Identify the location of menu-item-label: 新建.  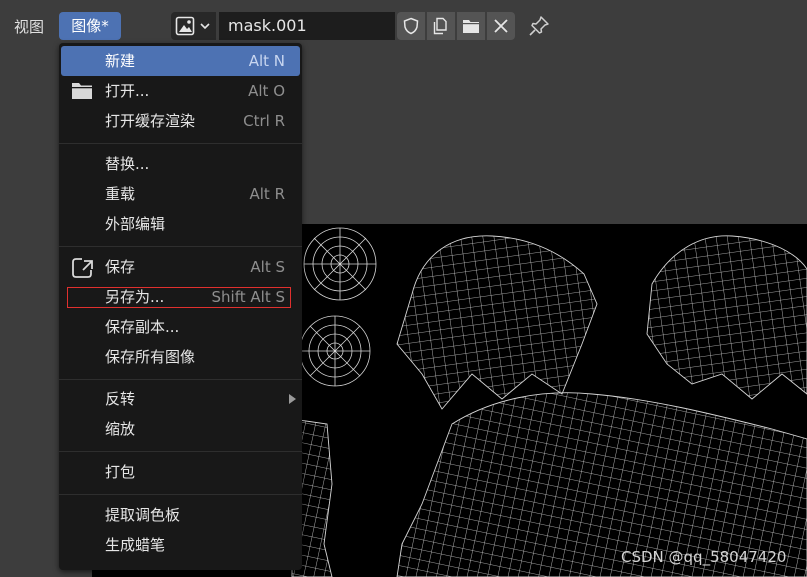
(120, 61).